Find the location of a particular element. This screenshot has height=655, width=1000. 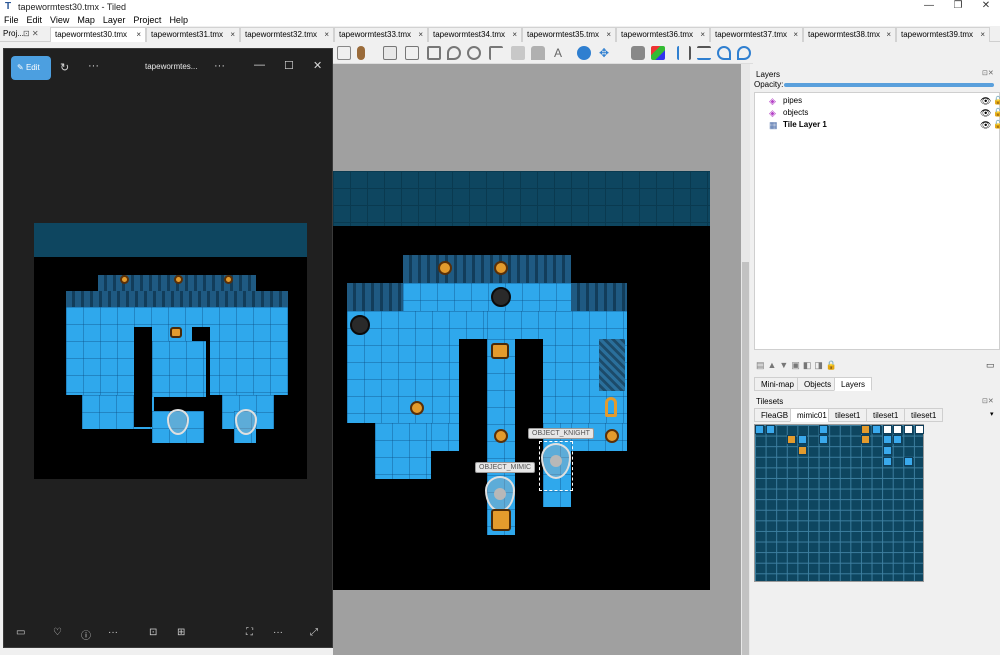

layer-row-tile-layer-1: ▦ Tile Layer 1 👁 🔓 is located at coordinates (877, 125).